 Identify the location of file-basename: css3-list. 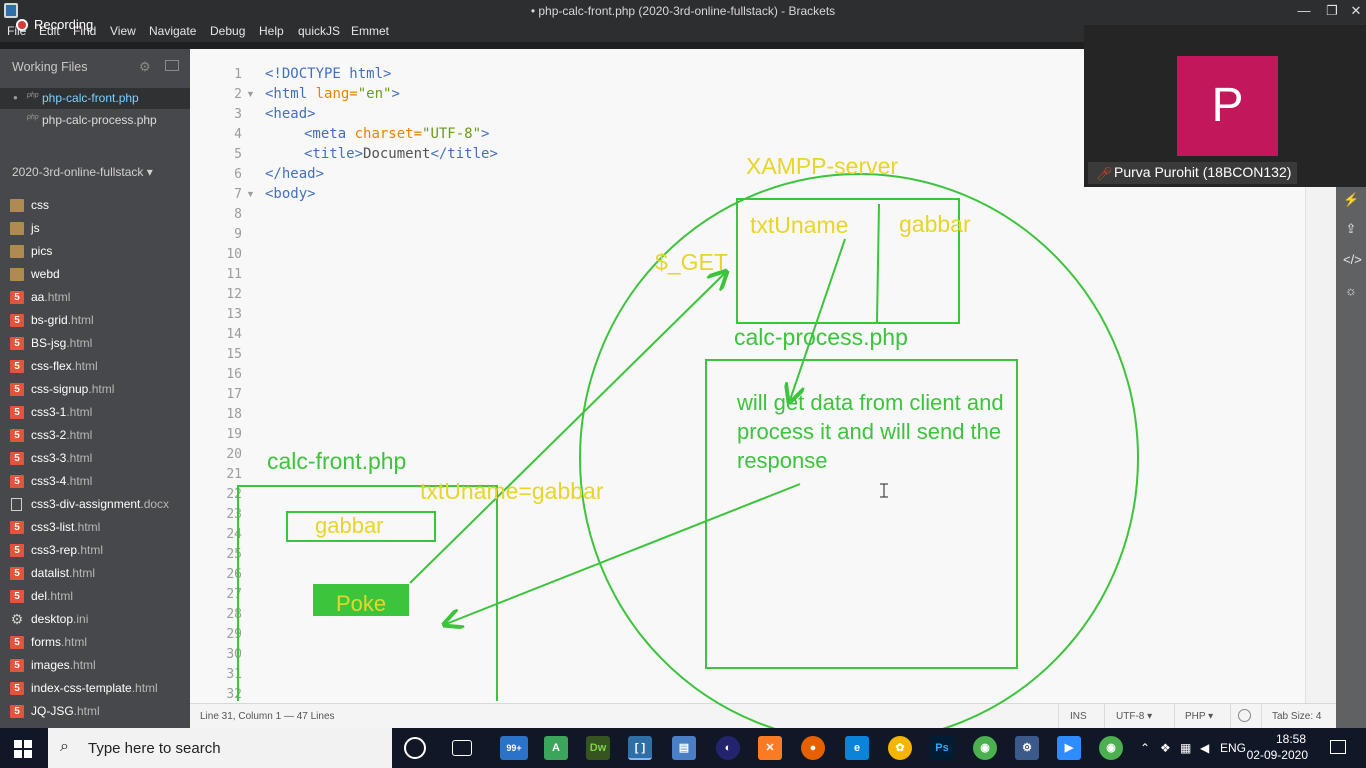
(53, 527).